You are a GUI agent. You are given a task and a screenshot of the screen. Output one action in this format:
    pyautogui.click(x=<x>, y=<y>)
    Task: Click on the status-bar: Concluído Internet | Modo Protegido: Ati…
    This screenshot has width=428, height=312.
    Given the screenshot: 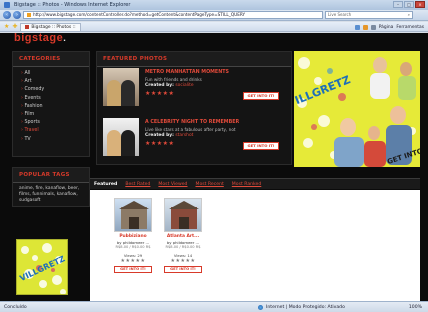 What is the action you would take?
    pyautogui.click(x=214, y=306)
    